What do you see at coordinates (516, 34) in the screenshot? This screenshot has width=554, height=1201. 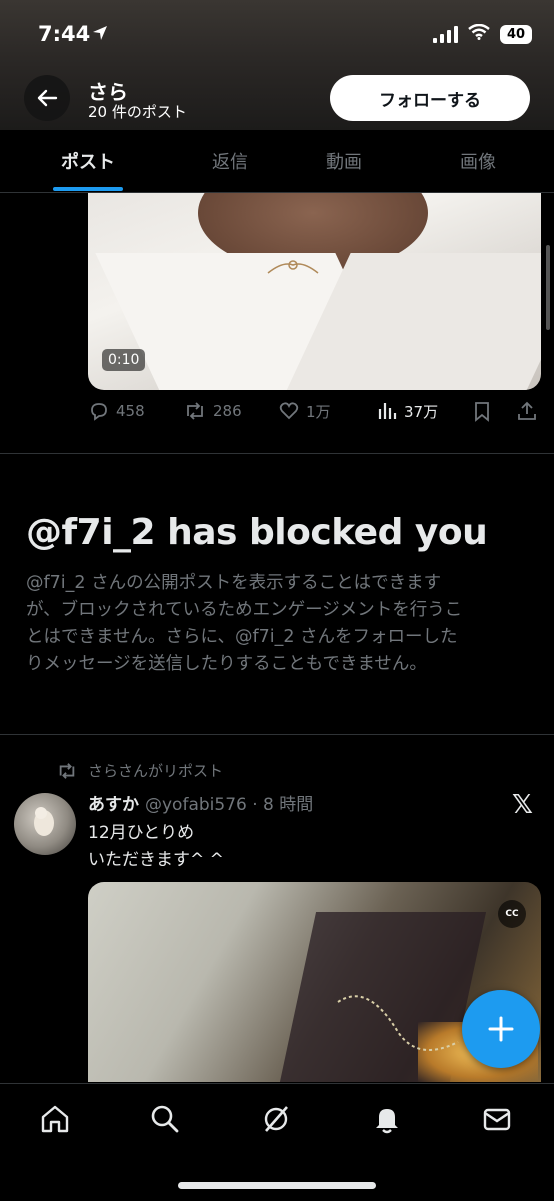 I see `battery-icon: 40` at bounding box center [516, 34].